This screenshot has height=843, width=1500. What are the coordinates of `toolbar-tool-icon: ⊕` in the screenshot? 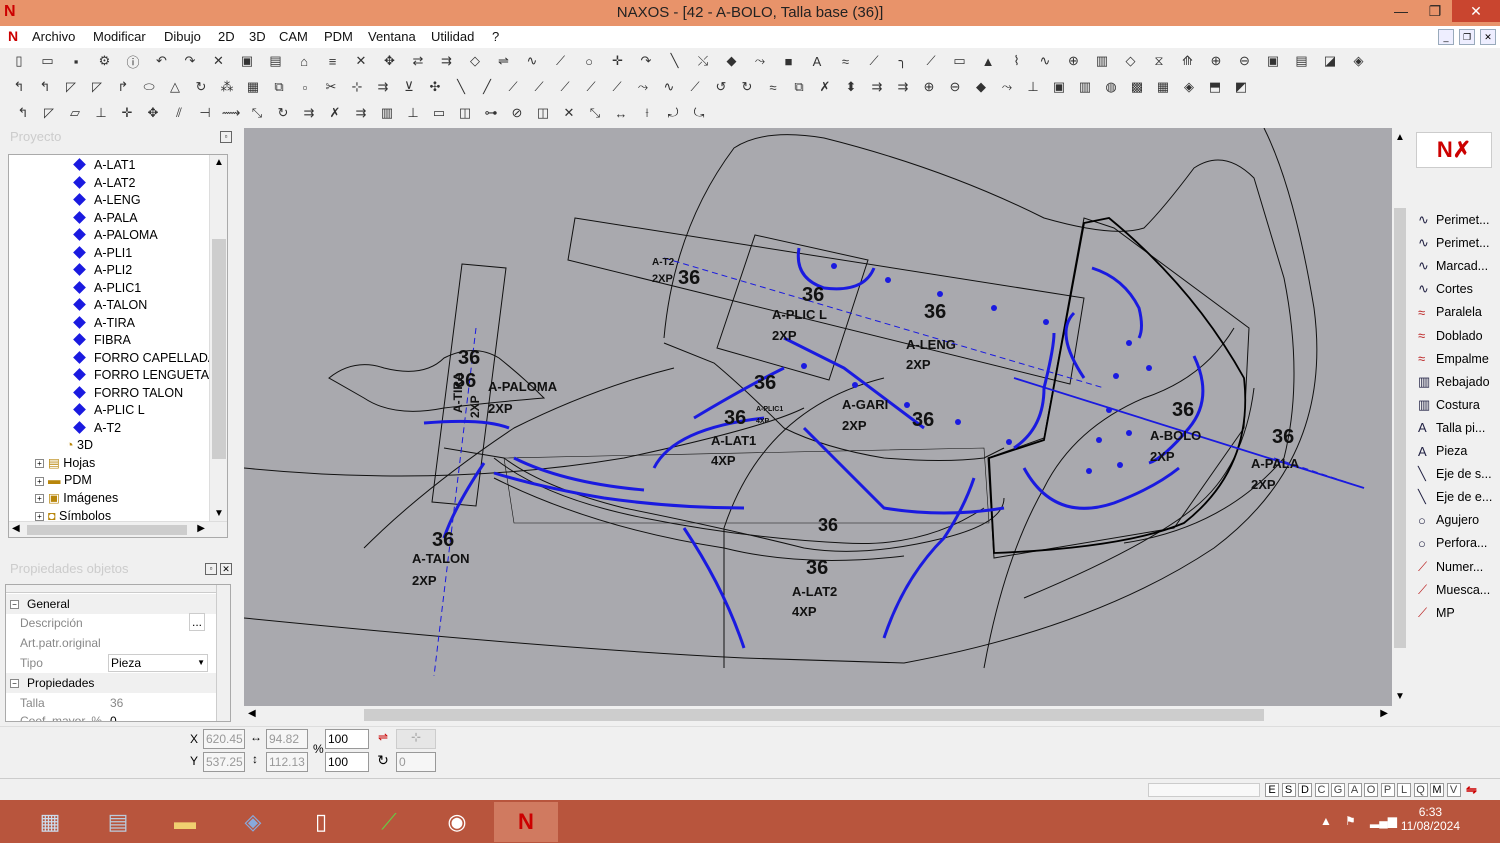 It's located at (929, 87).